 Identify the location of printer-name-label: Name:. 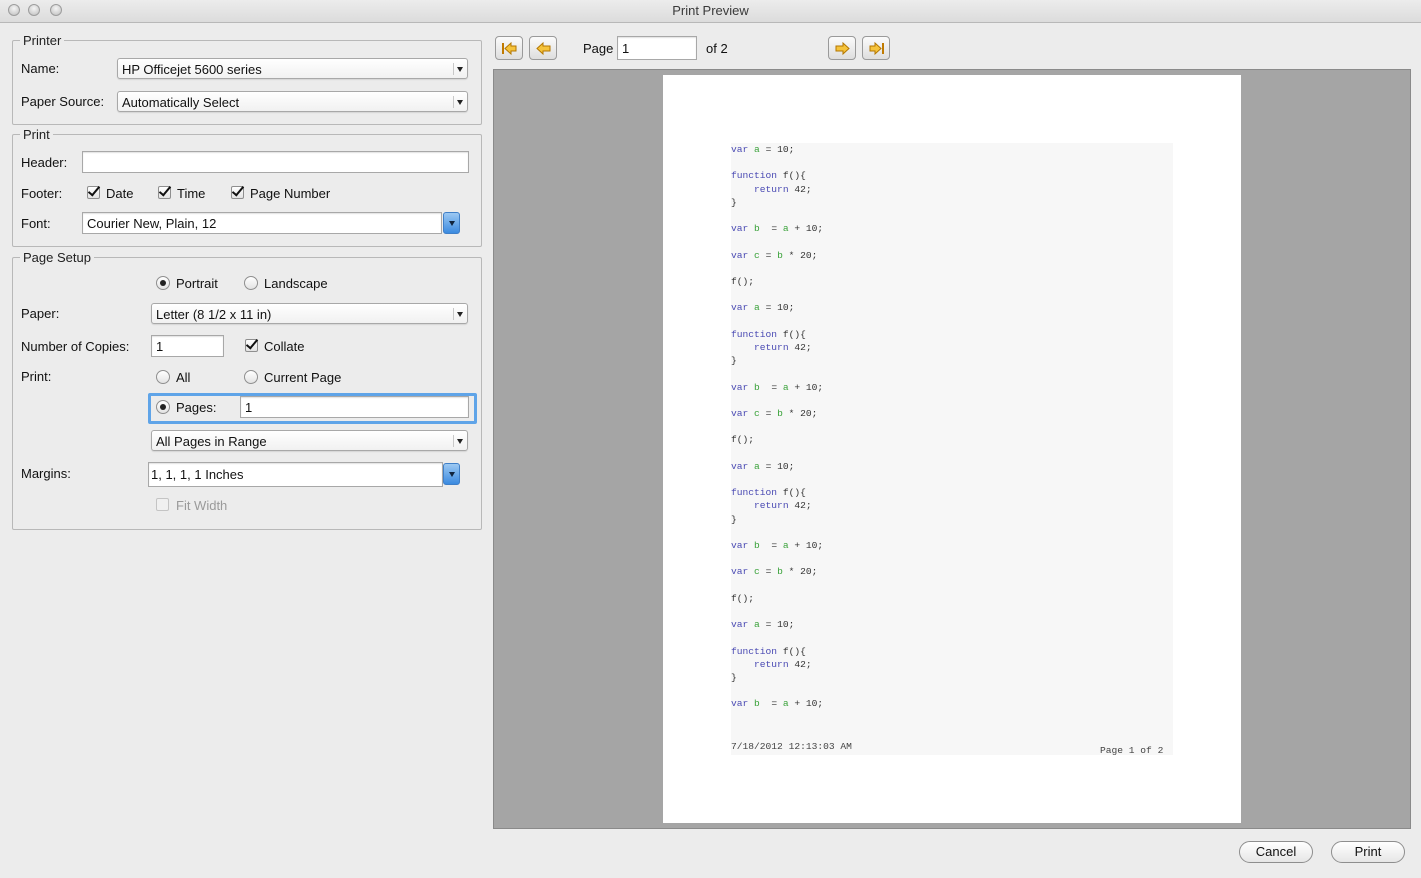
(40, 68).